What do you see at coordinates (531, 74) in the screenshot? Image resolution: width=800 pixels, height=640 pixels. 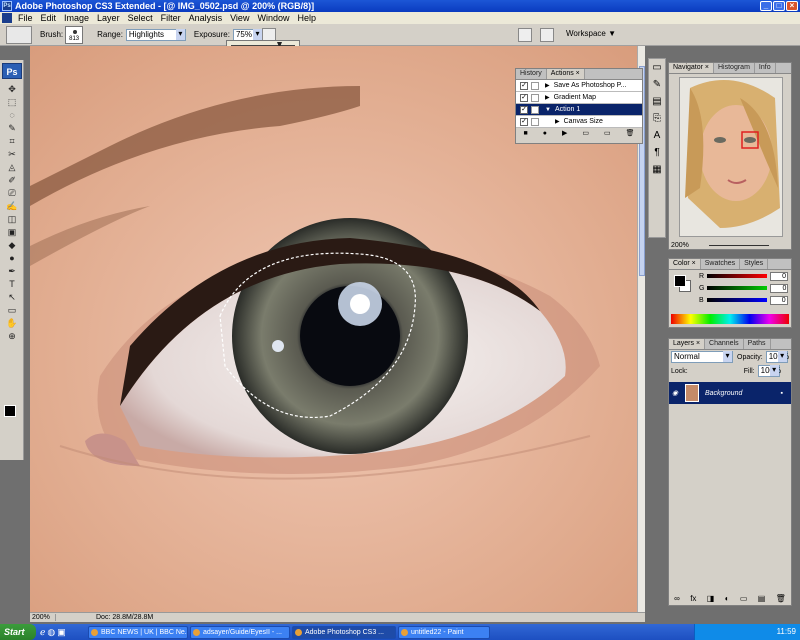 I see `tab-history: History` at bounding box center [531, 74].